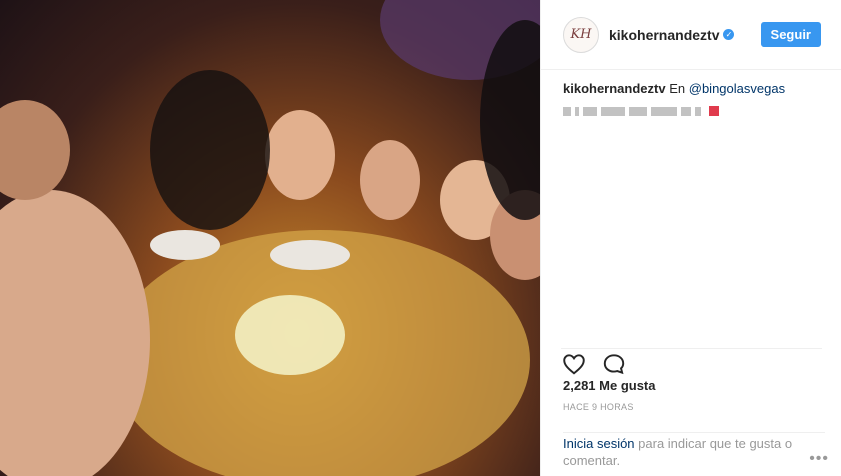 This screenshot has height=476, width=841. Describe the element at coordinates (790, 34) in the screenshot. I see `follow-button: Seguir` at that location.